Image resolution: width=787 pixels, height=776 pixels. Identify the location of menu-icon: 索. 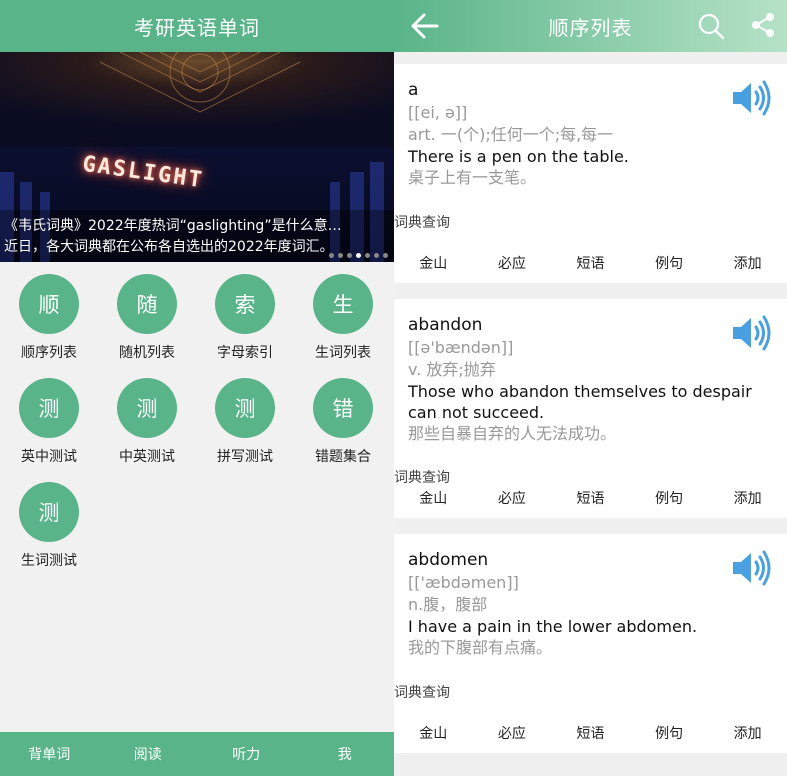
(245, 304).